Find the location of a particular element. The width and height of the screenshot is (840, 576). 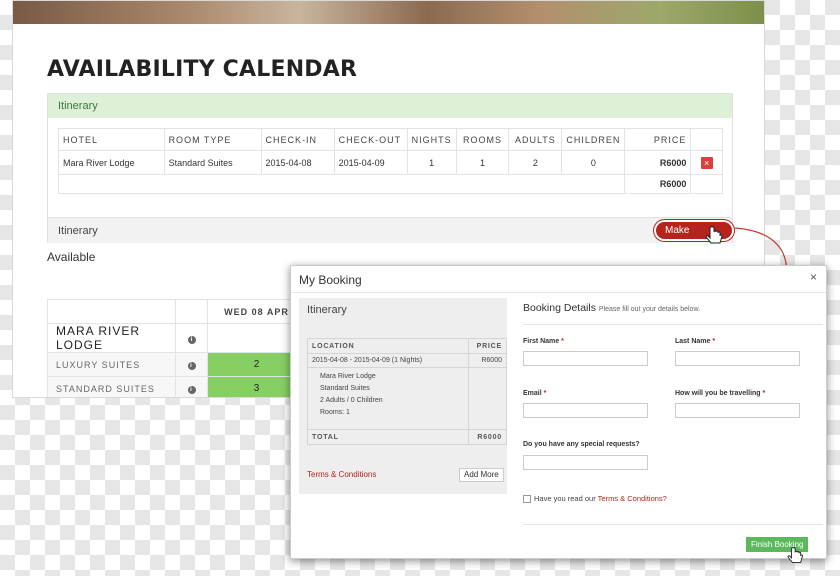

location-header: LOCATION is located at coordinates (388, 346).